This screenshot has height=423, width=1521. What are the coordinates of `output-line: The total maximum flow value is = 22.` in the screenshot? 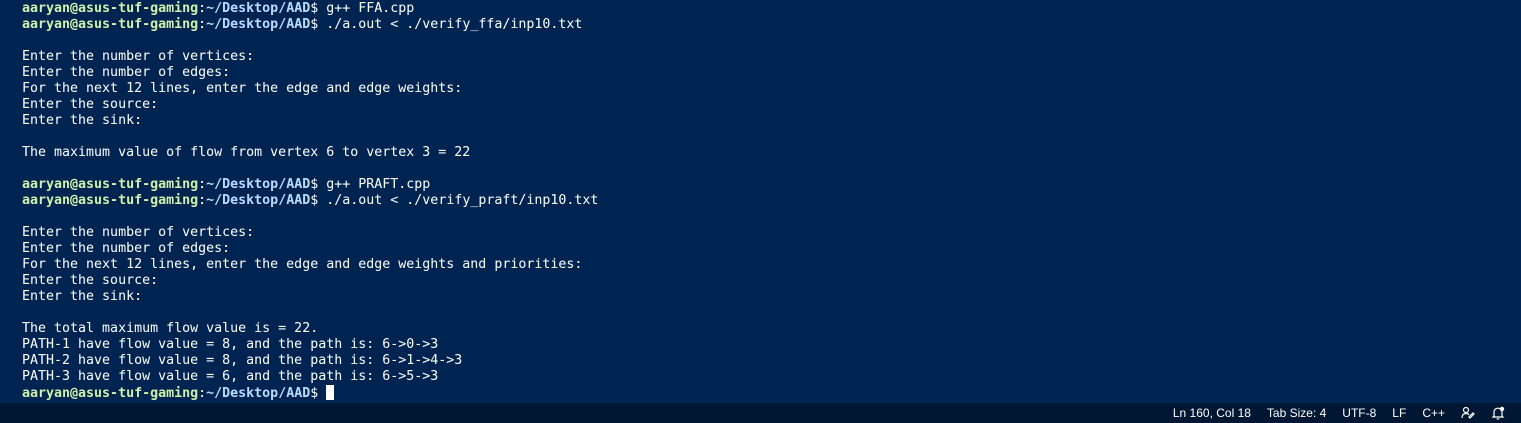 It's located at (170, 328).